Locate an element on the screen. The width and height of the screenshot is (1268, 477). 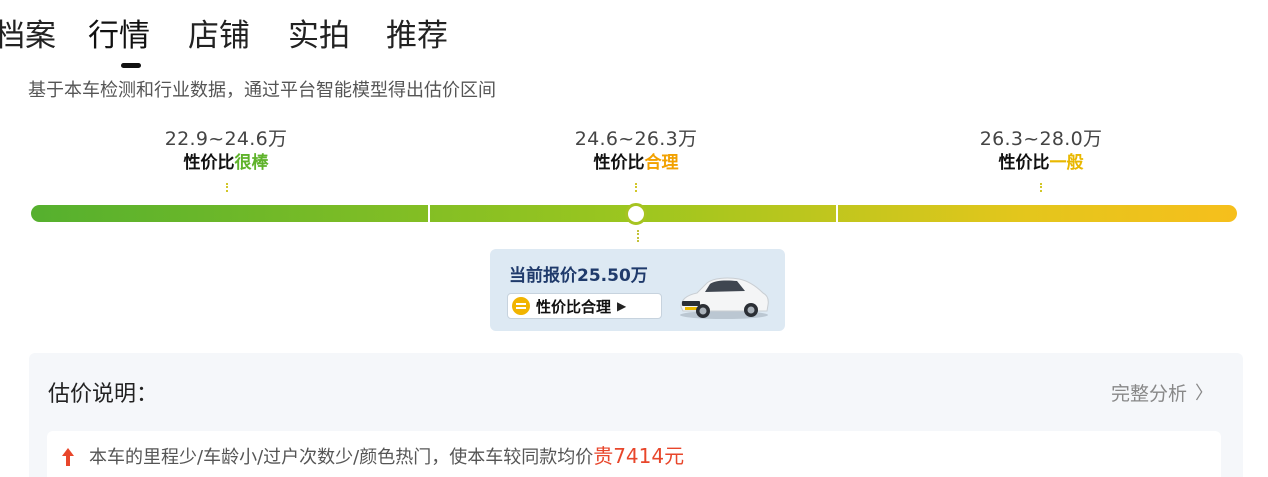
tab-recommend: 推荐 is located at coordinates (417, 36).